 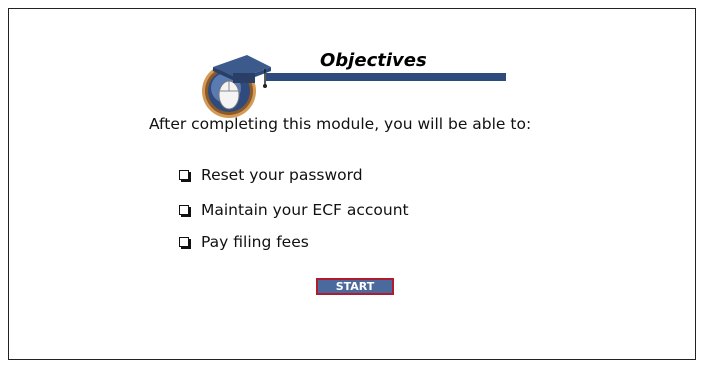 What do you see at coordinates (305, 210) in the screenshot?
I see `objective-label: Maintain your ECF account` at bounding box center [305, 210].